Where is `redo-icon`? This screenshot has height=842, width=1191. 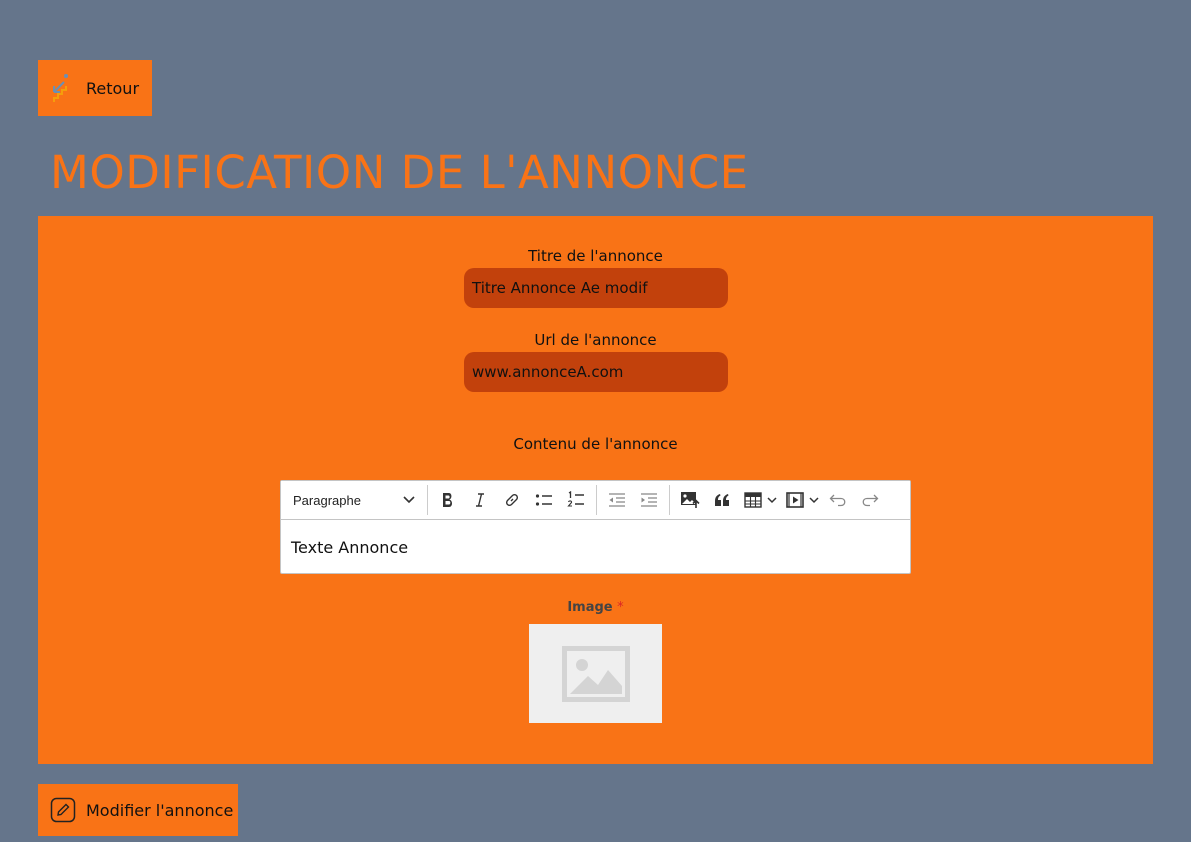 redo-icon is located at coordinates (870, 500).